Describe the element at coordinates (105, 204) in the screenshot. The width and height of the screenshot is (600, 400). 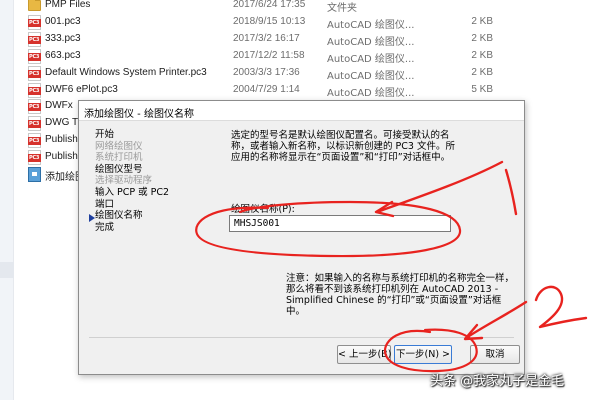
I see `wizard-step: 端口` at that location.